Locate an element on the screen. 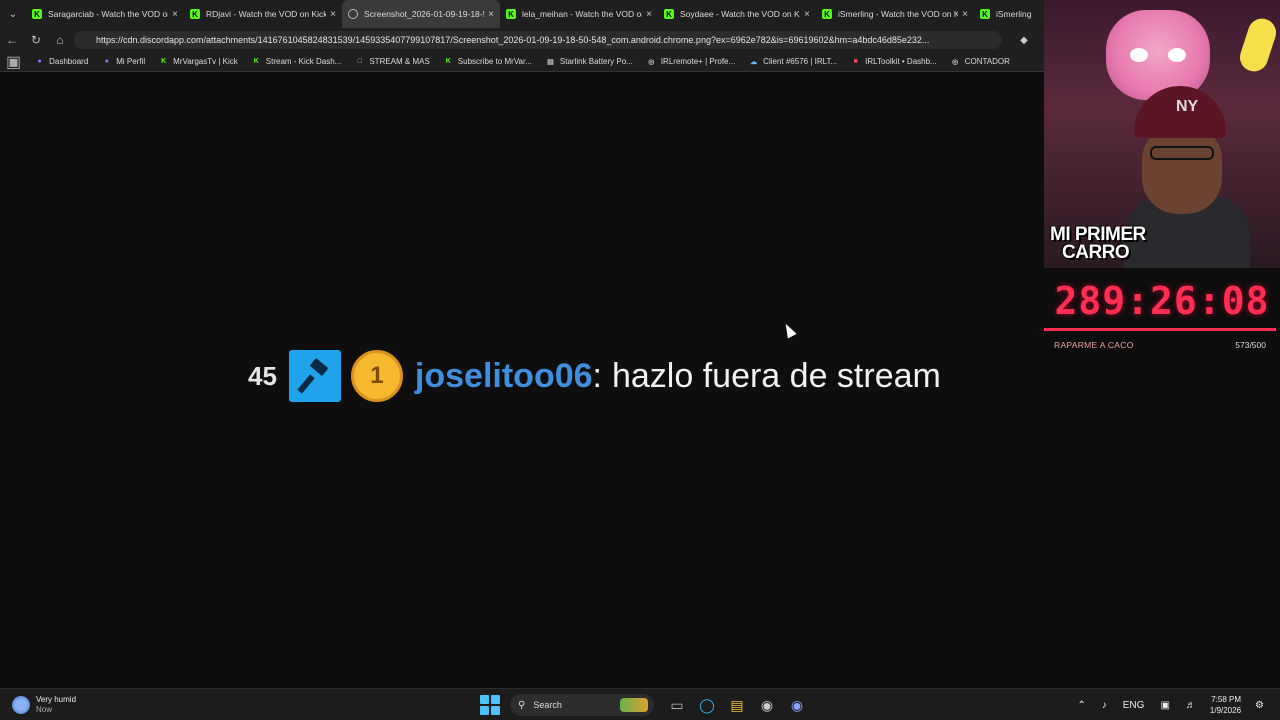 This screenshot has width=1280, height=720. home-icon: ⌂ is located at coordinates (60, 40).